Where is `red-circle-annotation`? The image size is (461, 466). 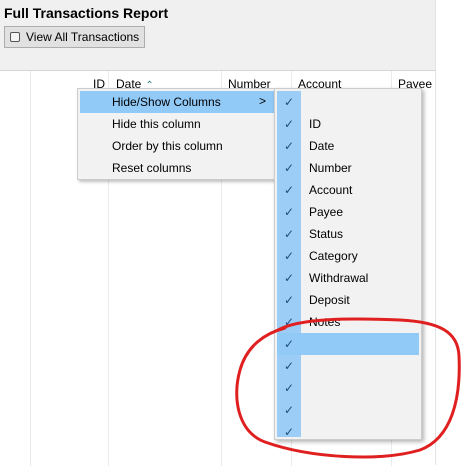 red-circle-annotation is located at coordinates (348, 388).